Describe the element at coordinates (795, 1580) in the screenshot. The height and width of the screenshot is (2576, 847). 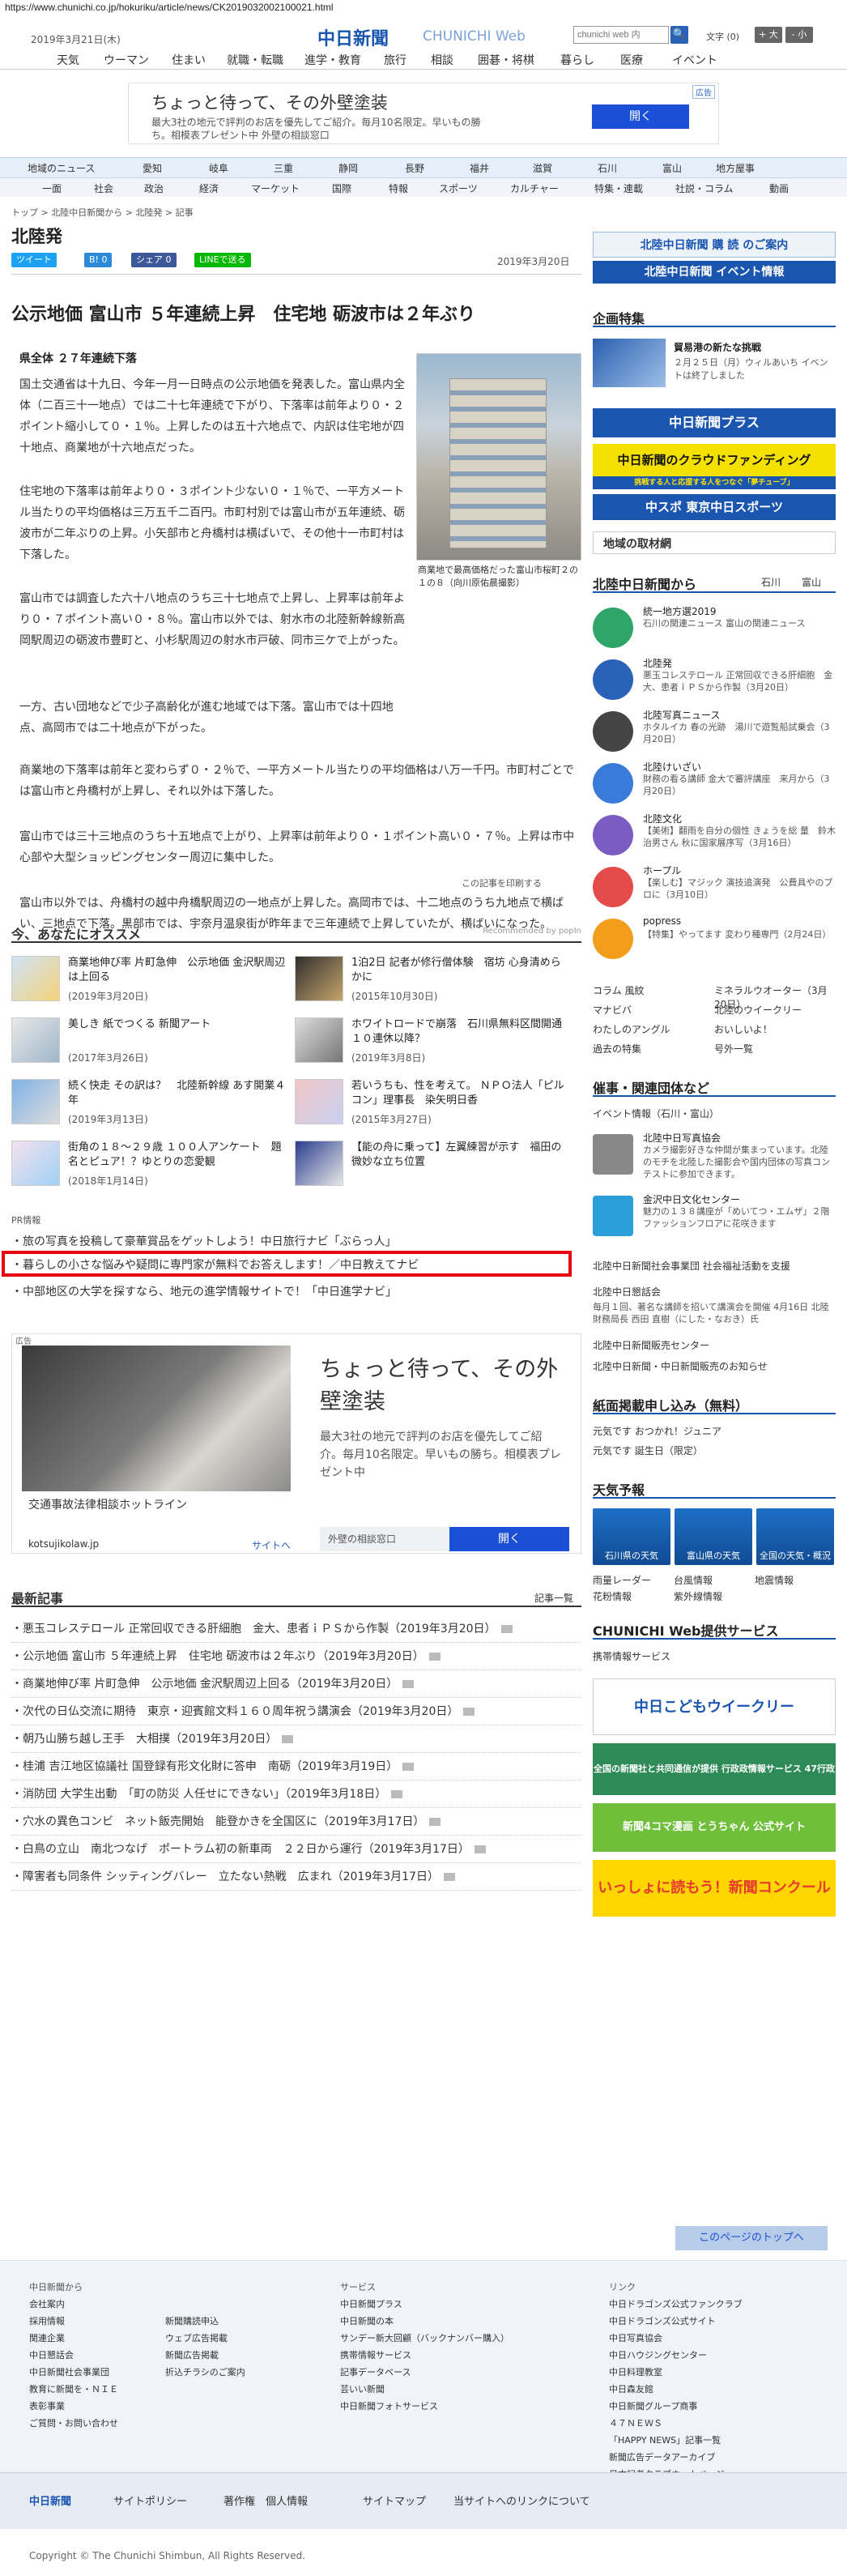
I see `weather-link: 地震情報` at that location.